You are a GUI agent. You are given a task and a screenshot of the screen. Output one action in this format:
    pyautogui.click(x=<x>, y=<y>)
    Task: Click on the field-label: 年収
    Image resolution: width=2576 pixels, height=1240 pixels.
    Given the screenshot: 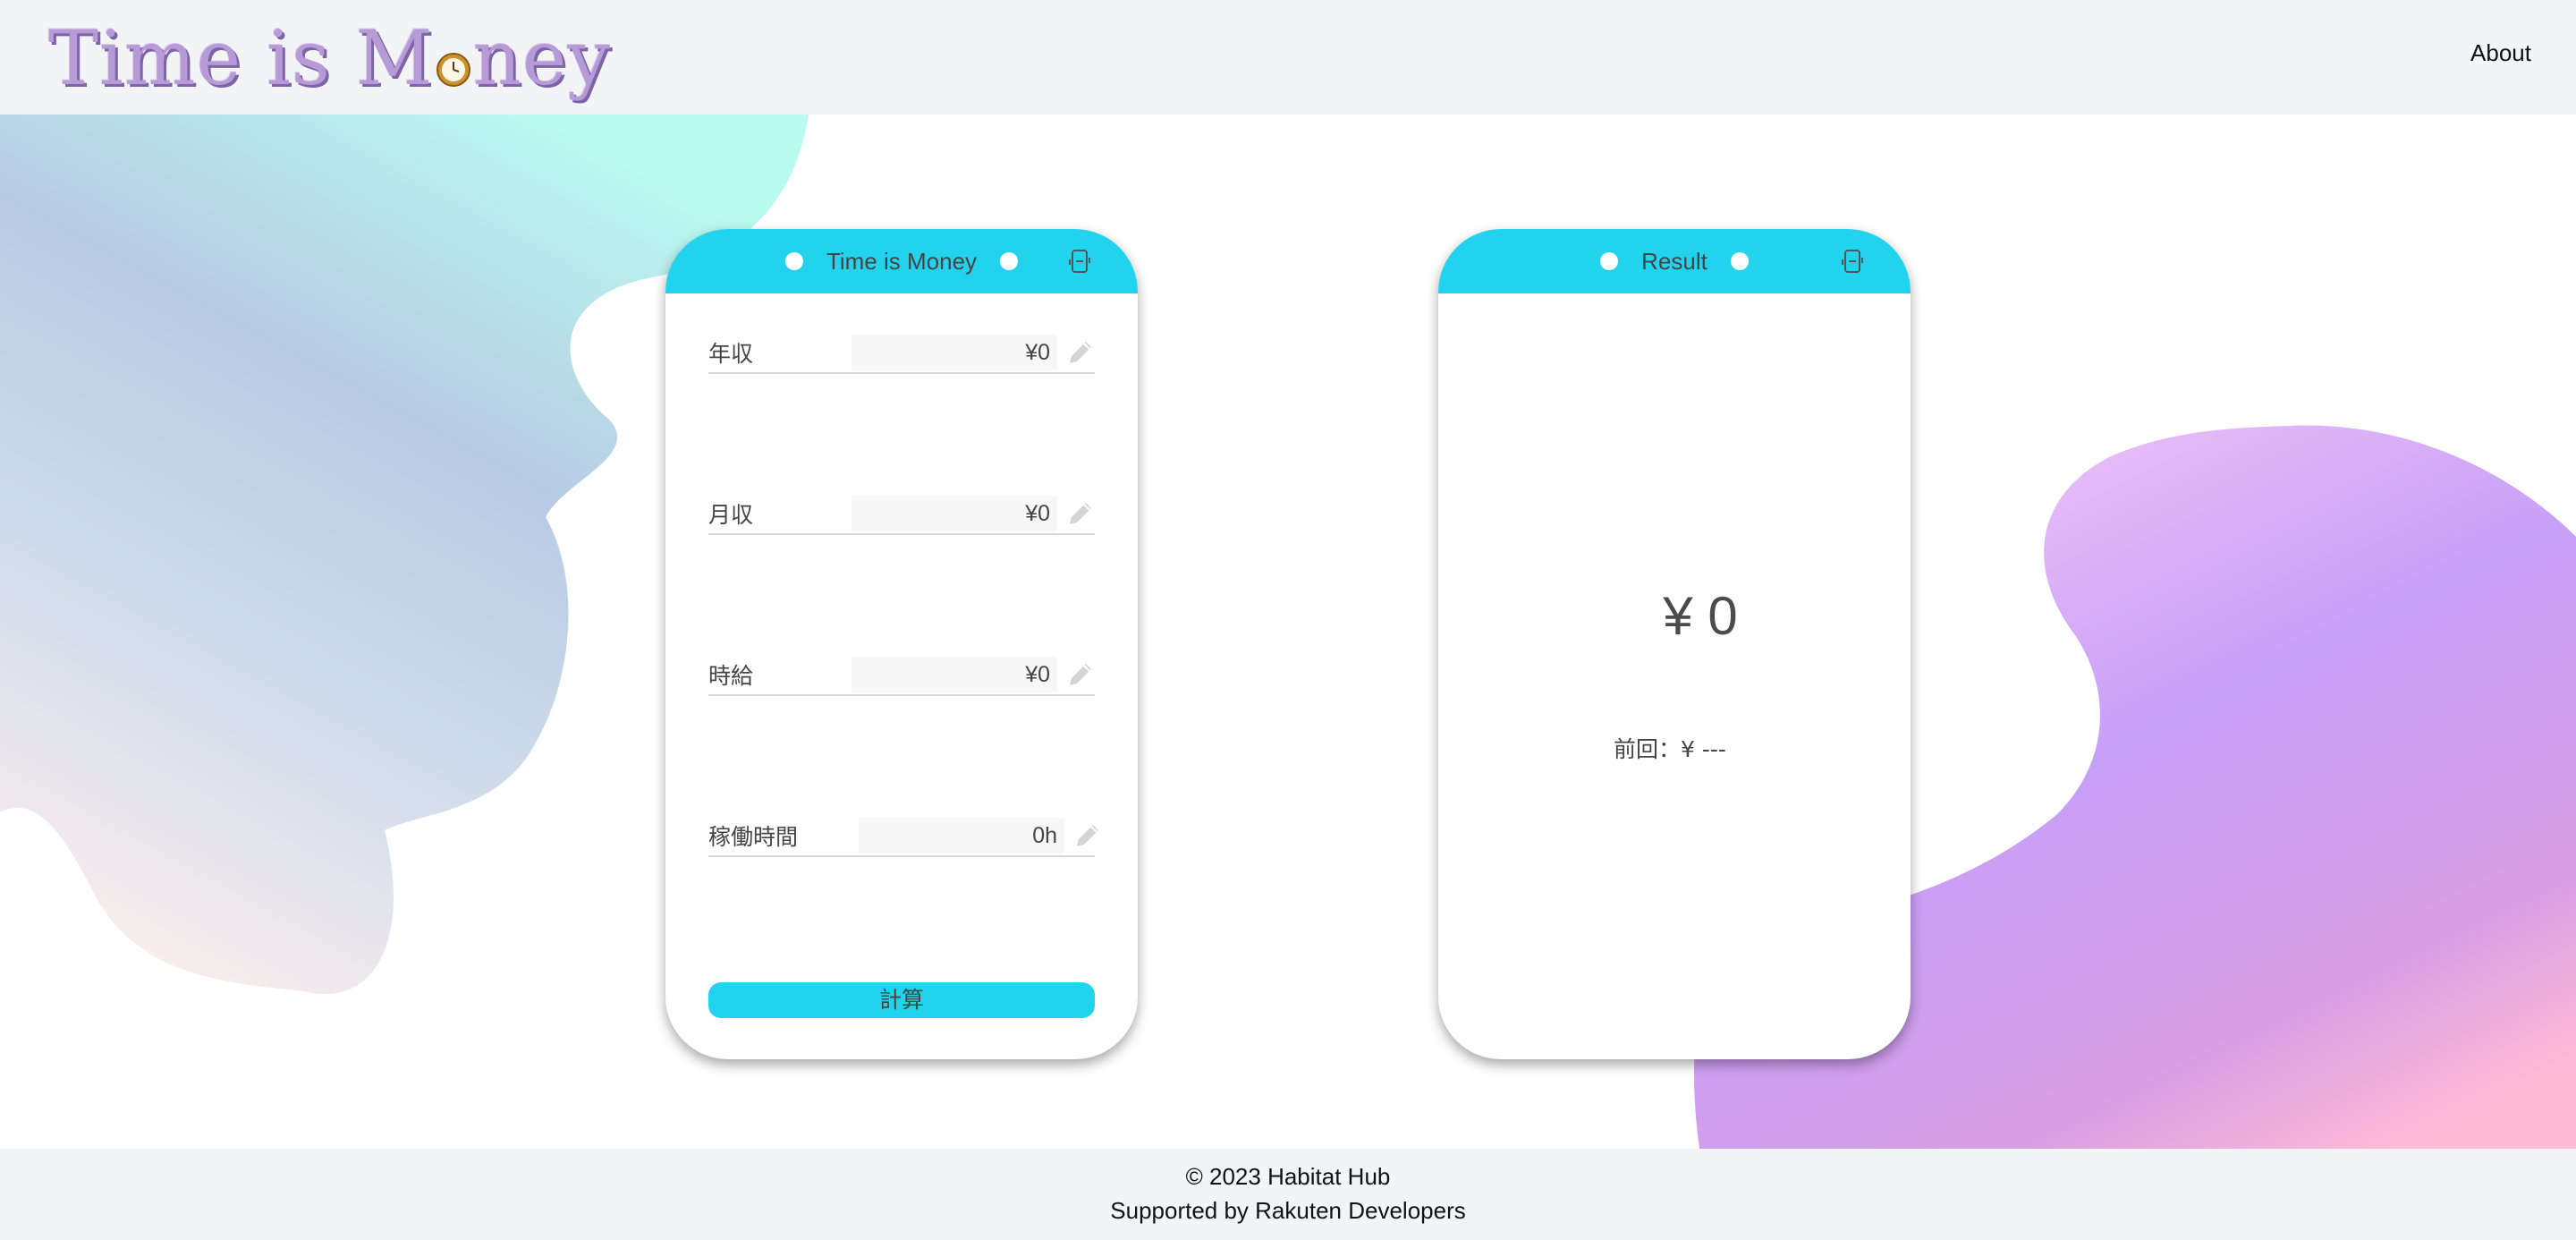 What is the action you would take?
    pyautogui.click(x=731, y=354)
    